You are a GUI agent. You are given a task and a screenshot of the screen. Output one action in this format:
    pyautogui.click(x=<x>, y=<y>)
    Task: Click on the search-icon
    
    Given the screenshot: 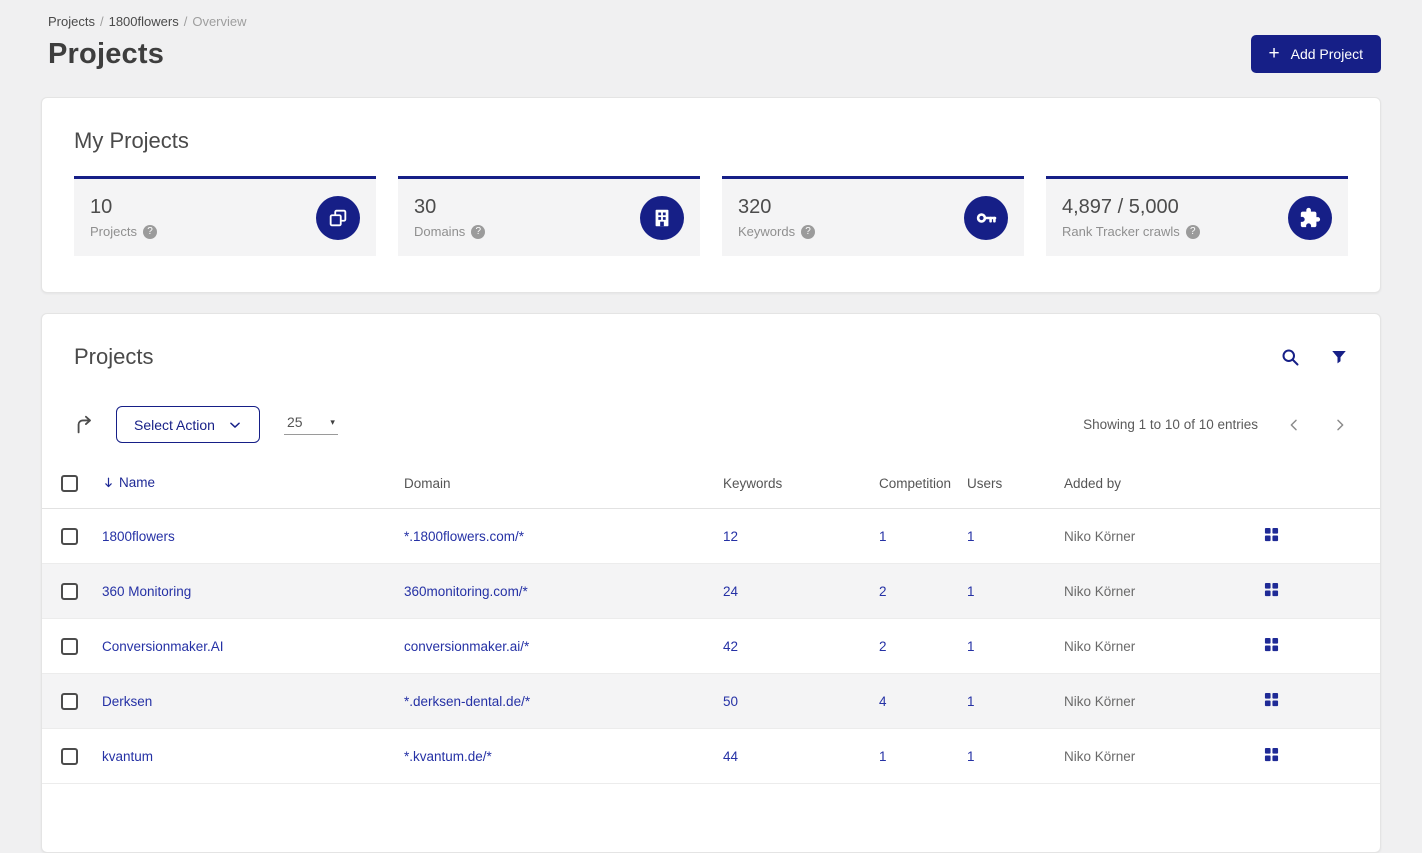 What is the action you would take?
    pyautogui.click(x=1290, y=357)
    